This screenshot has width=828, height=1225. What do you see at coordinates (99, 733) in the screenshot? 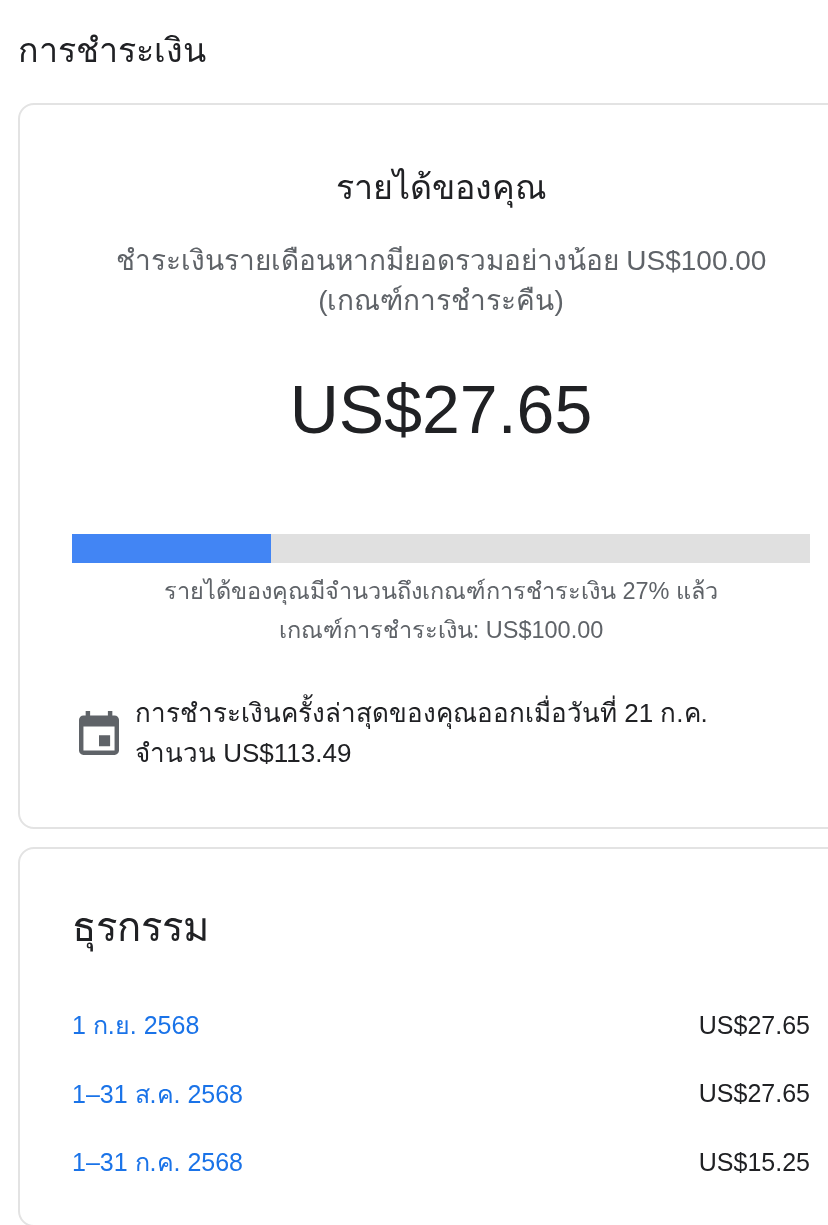
I see `calendar-icon` at bounding box center [99, 733].